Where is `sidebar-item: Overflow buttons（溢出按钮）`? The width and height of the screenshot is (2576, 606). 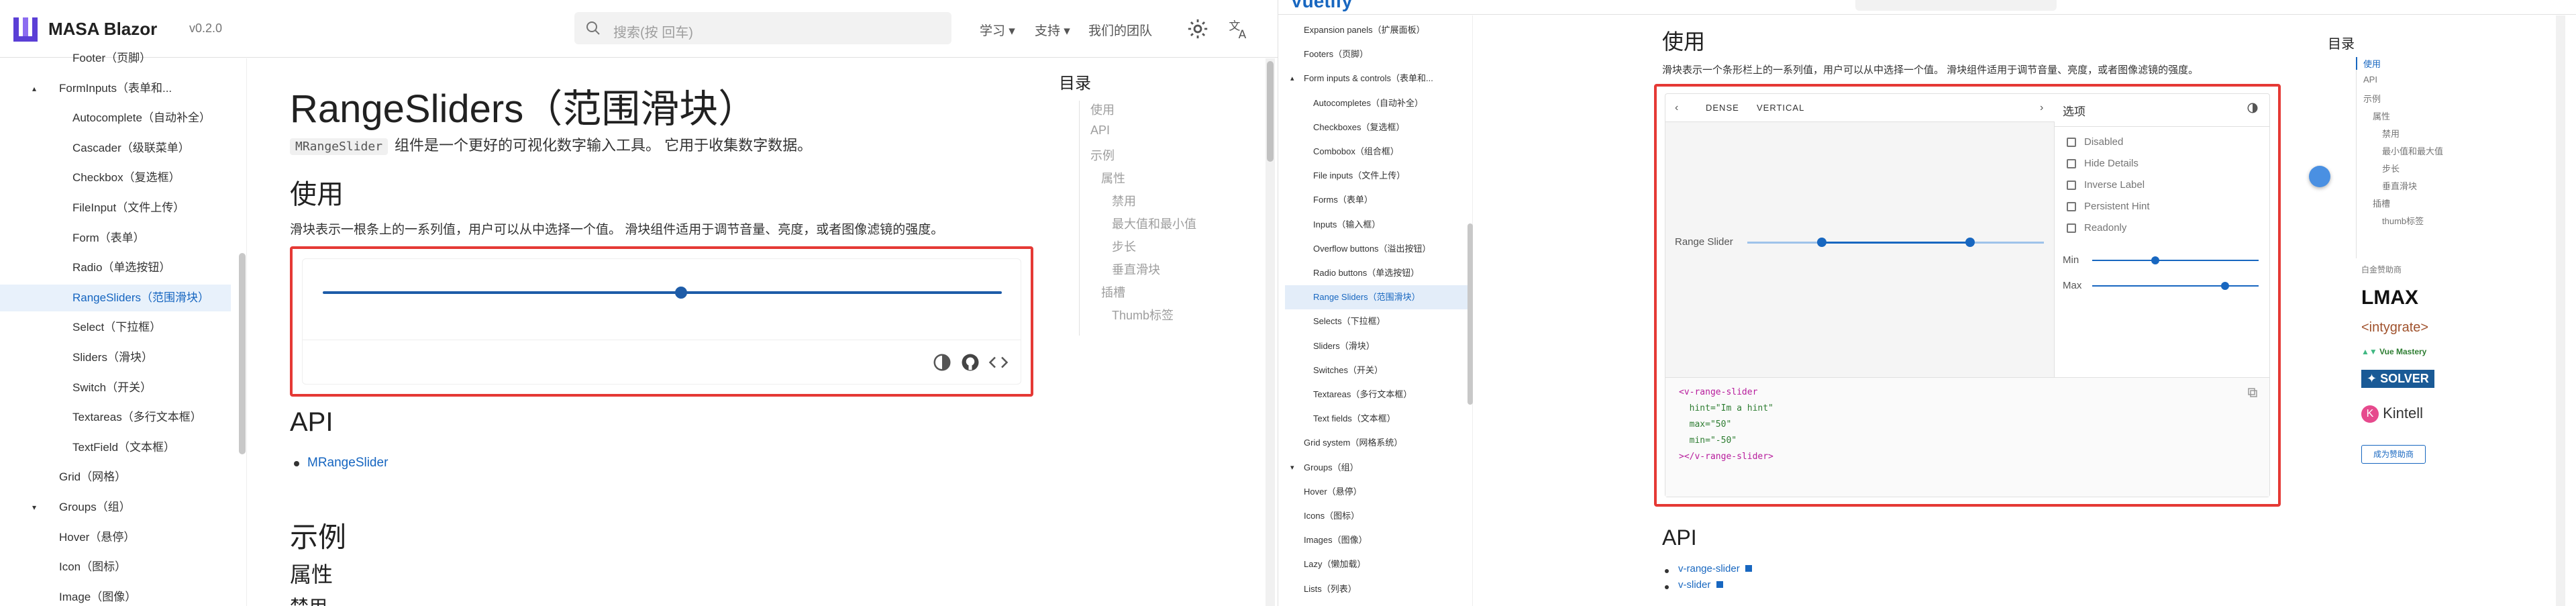 sidebar-item: Overflow buttons（溢出按钮） is located at coordinates (1376, 249).